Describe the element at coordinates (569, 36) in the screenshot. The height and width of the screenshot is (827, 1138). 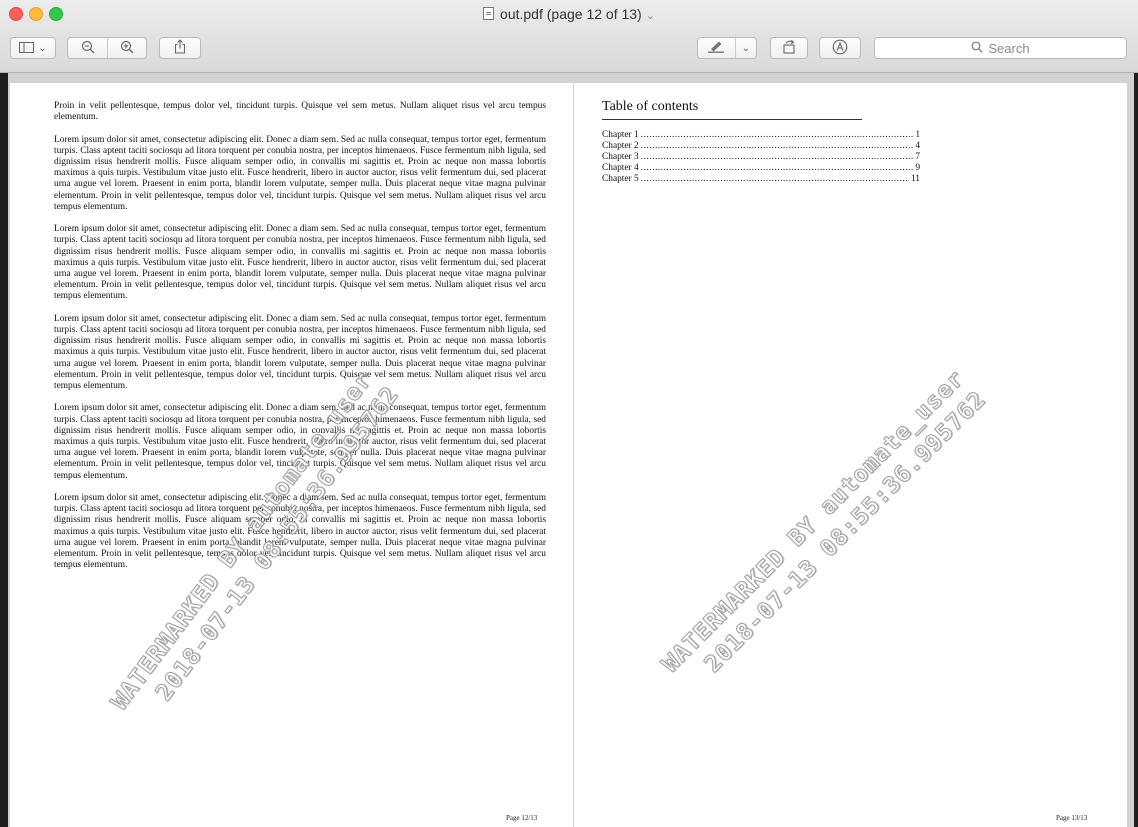
I see `title-bar: out.pdf (page 12 of 13) ⌄ ⌄ ⌄ Search` at that location.